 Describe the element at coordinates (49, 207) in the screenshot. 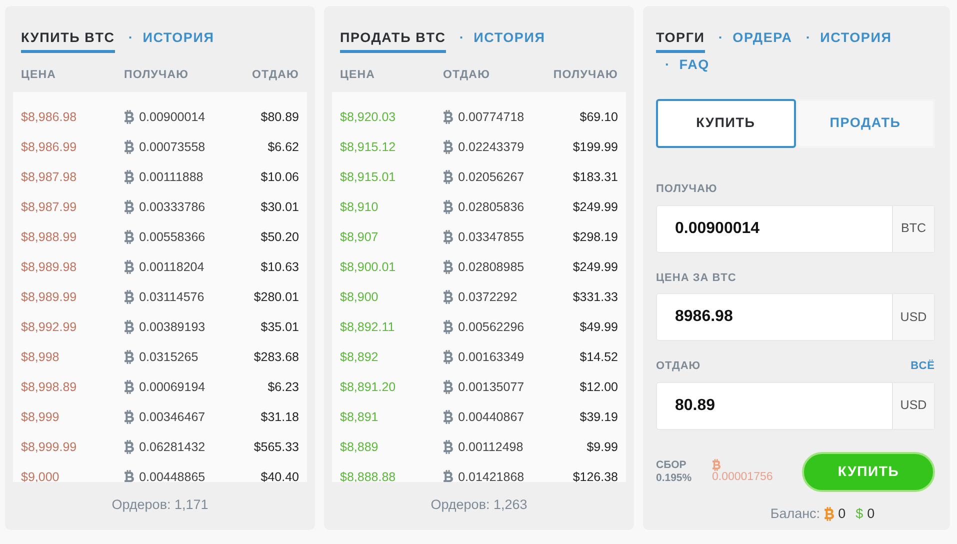

I see `price-cell-text: $8,987.99` at that location.